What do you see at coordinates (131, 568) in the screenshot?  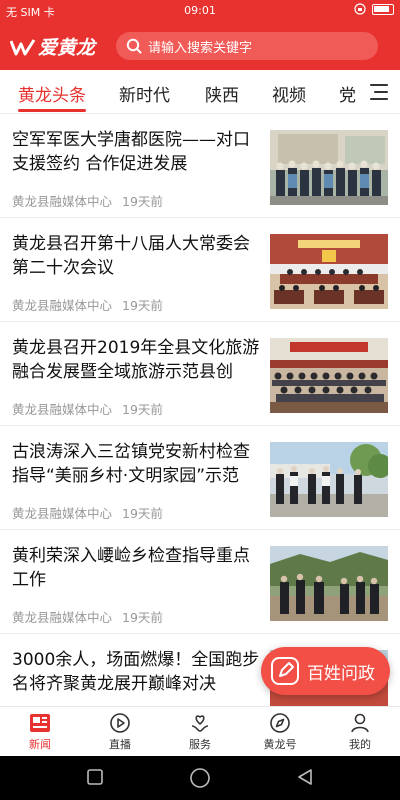 I see `news-title: 黄利荣深入崾崄乡检查指导重点工作` at bounding box center [131, 568].